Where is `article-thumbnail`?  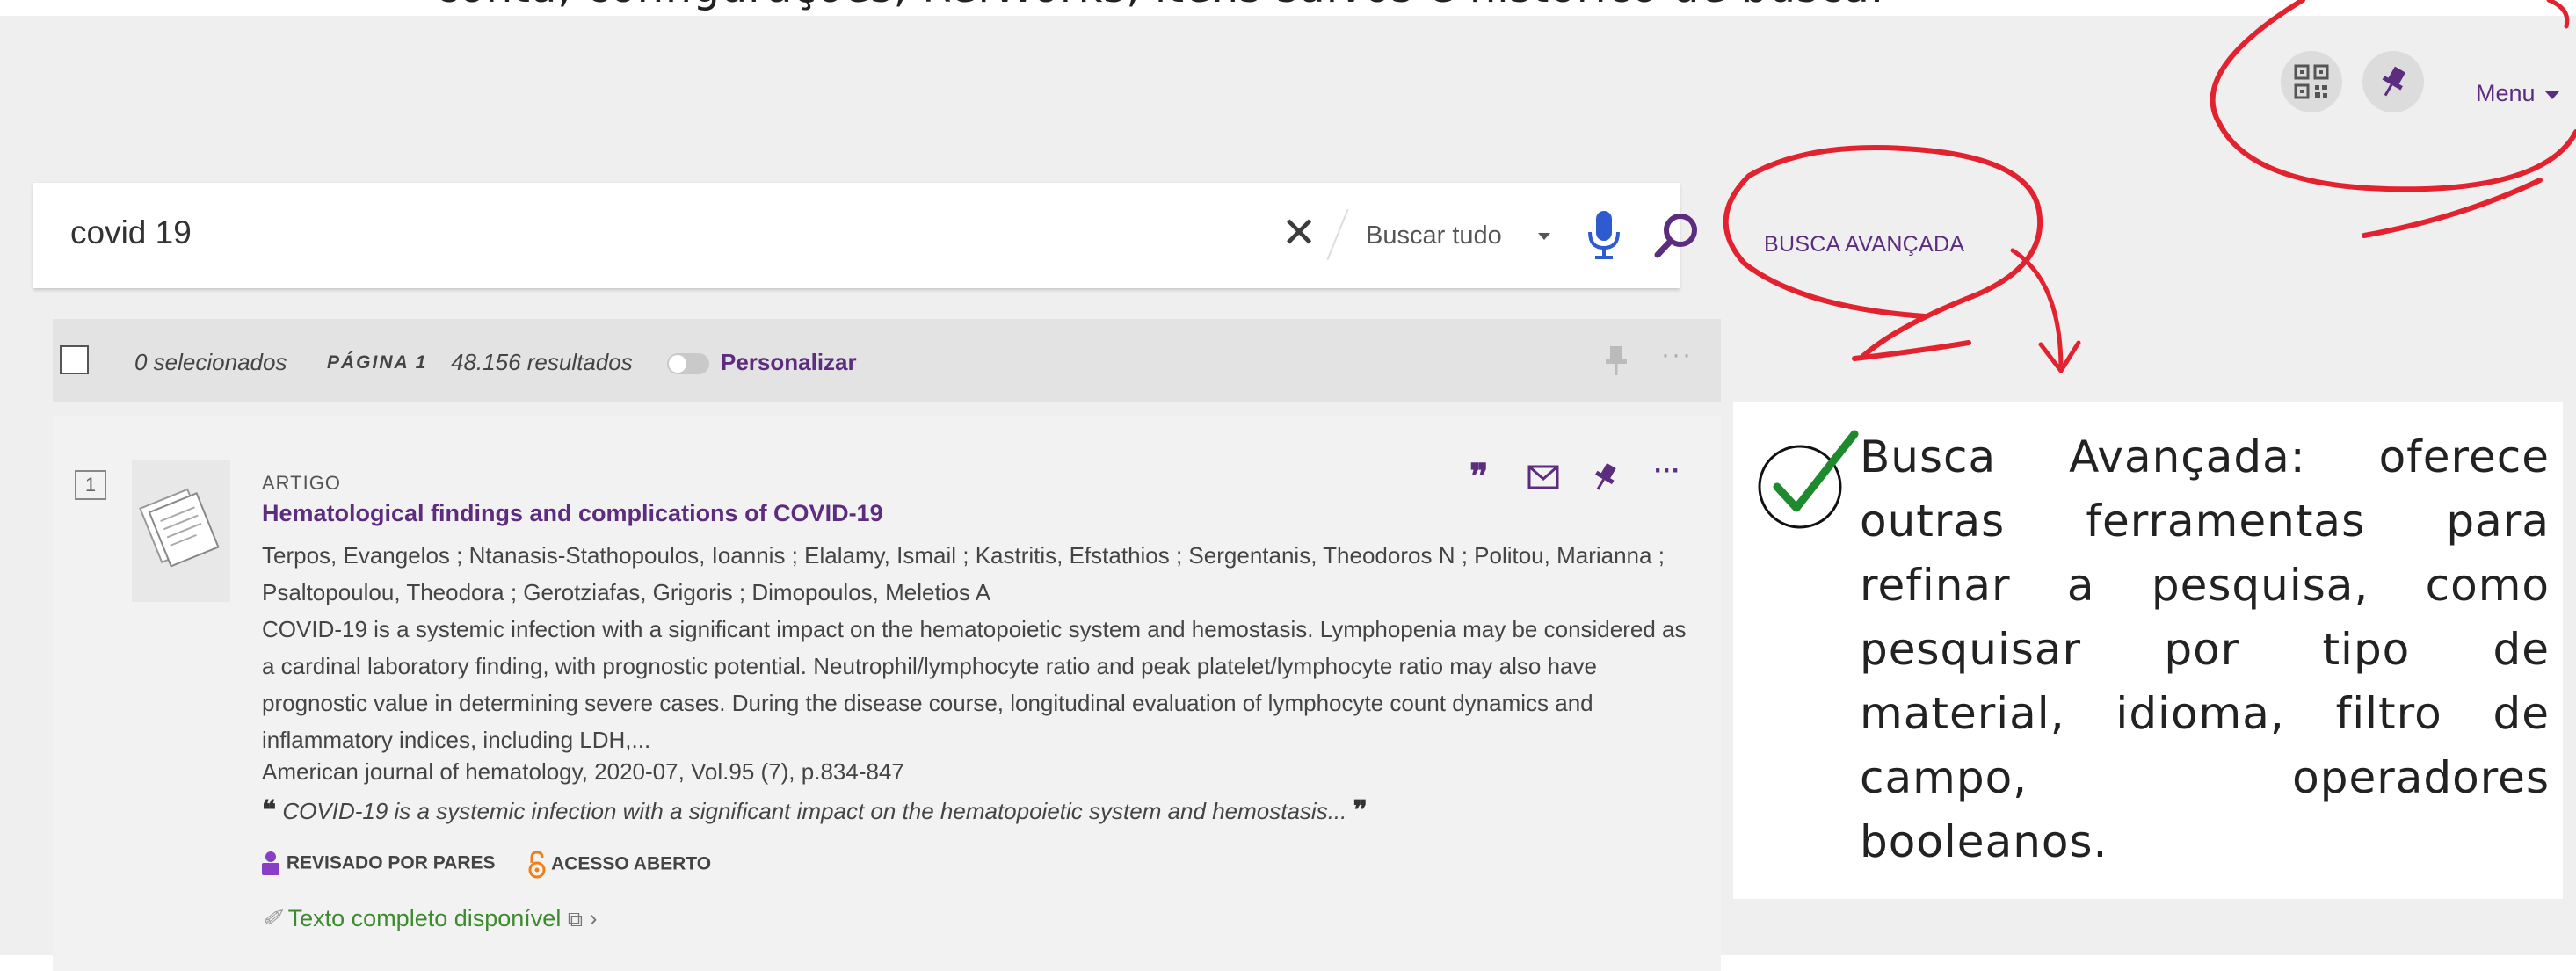
article-thumbnail is located at coordinates (181, 531).